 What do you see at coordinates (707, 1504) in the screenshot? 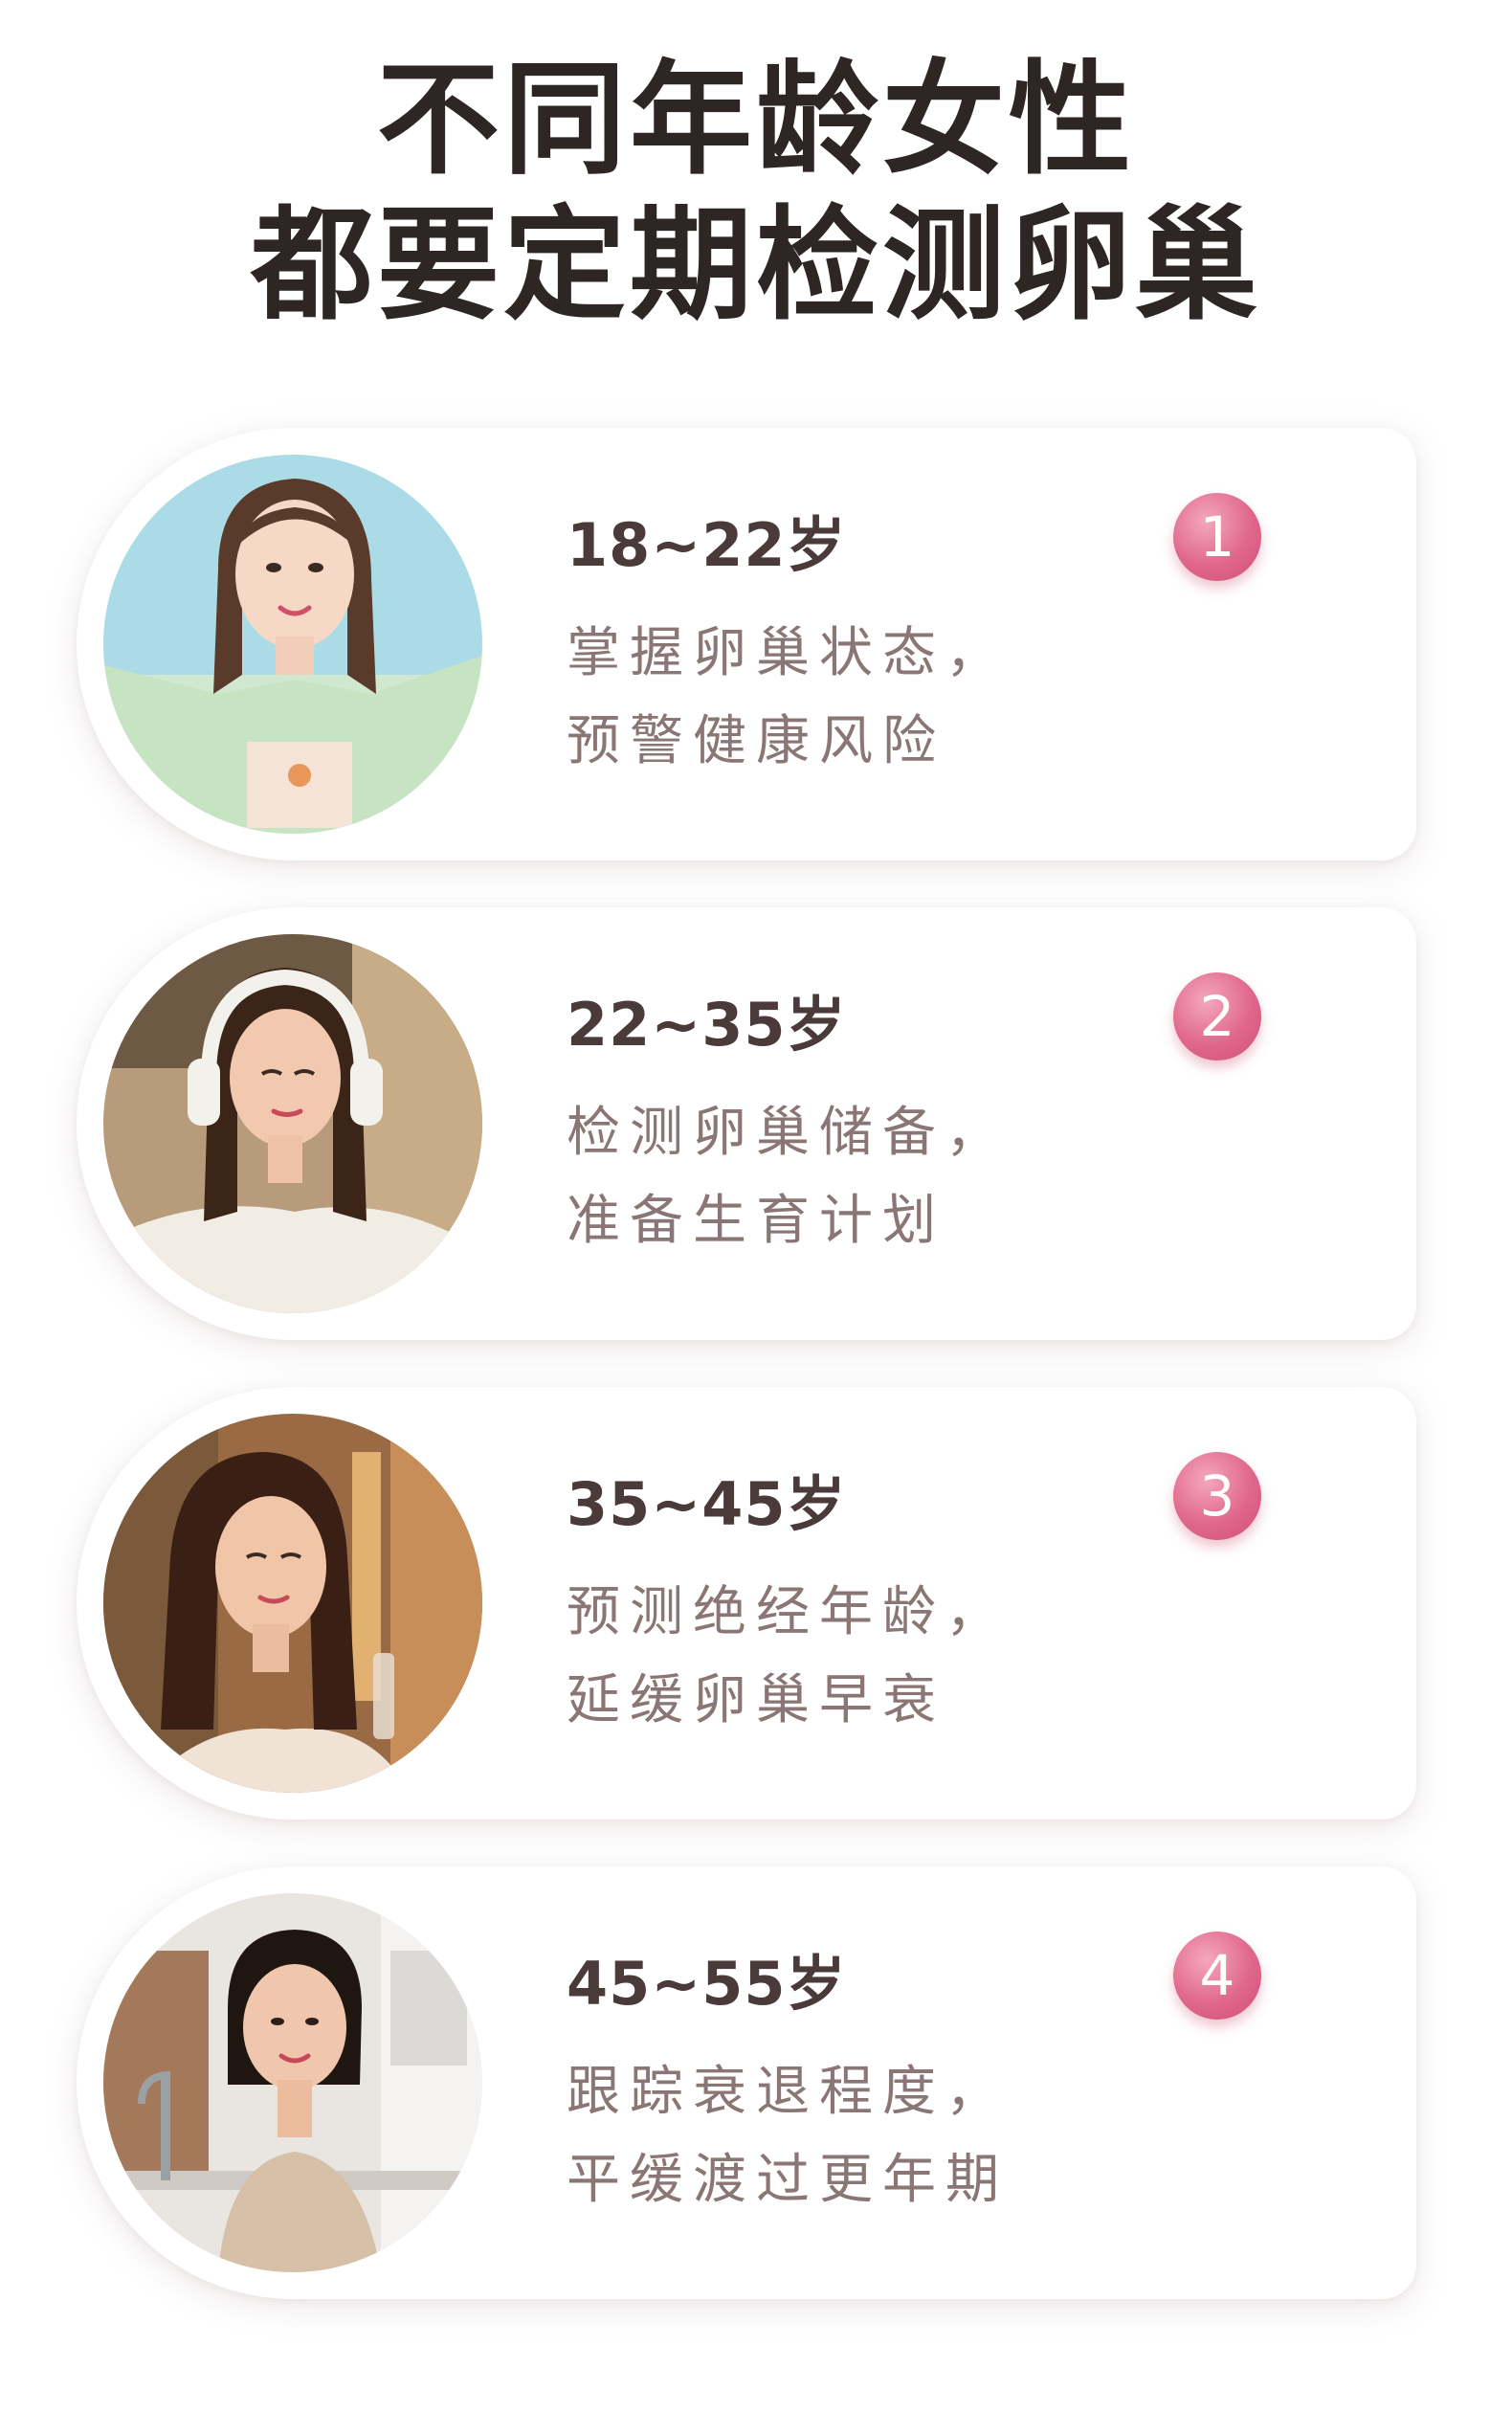
I see `age-range: 35~45岁` at bounding box center [707, 1504].